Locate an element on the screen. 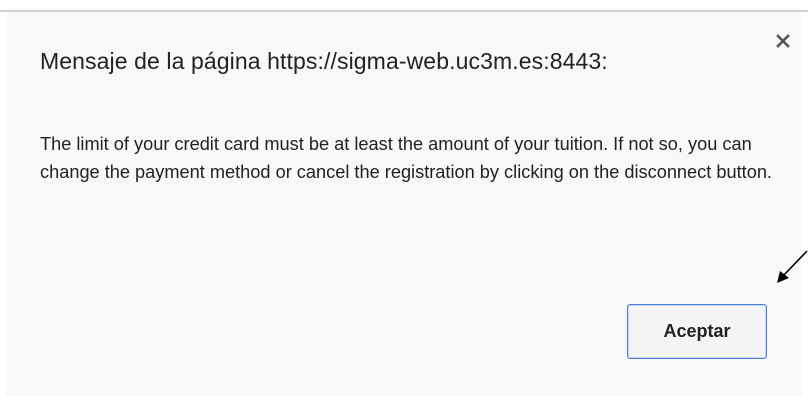  close-button is located at coordinates (783, 41).